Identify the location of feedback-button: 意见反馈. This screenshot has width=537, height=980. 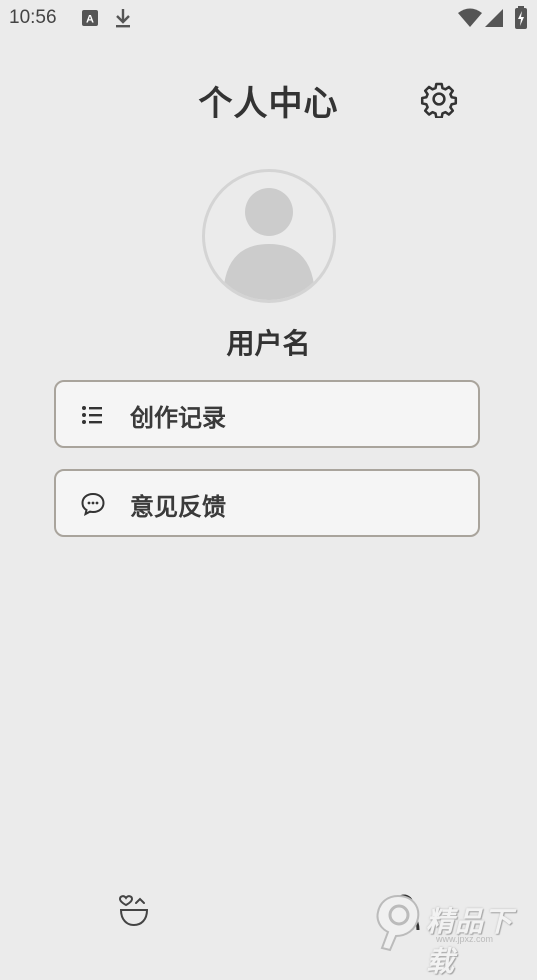
(267, 503).